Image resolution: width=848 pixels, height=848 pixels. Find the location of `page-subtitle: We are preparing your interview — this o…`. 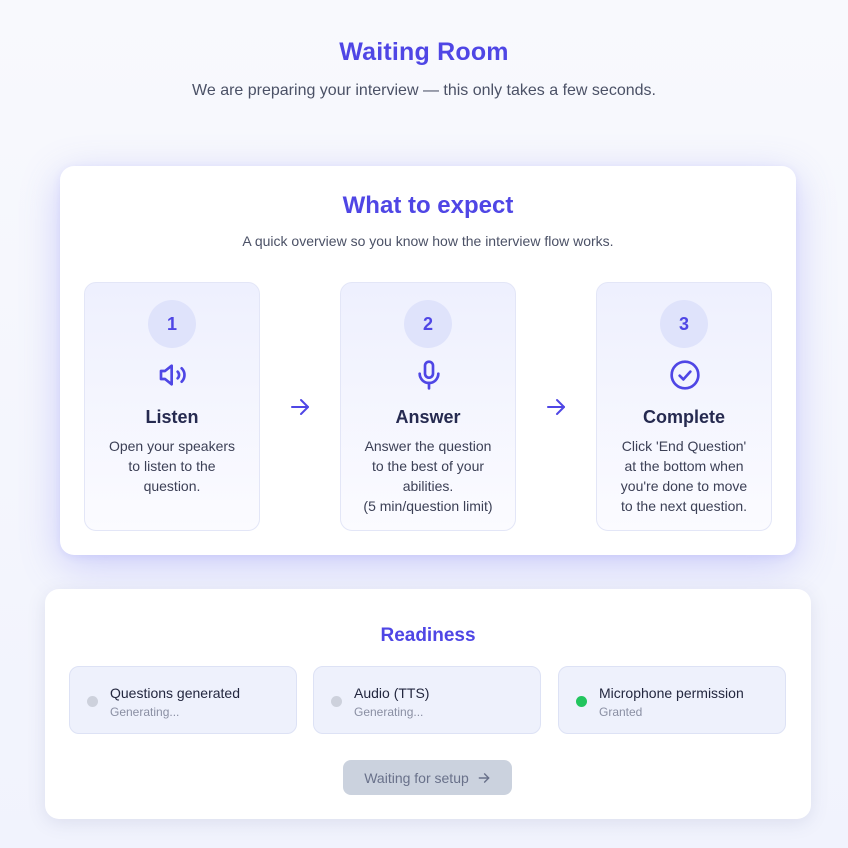

page-subtitle: We are preparing your interview — this o… is located at coordinates (424, 90).